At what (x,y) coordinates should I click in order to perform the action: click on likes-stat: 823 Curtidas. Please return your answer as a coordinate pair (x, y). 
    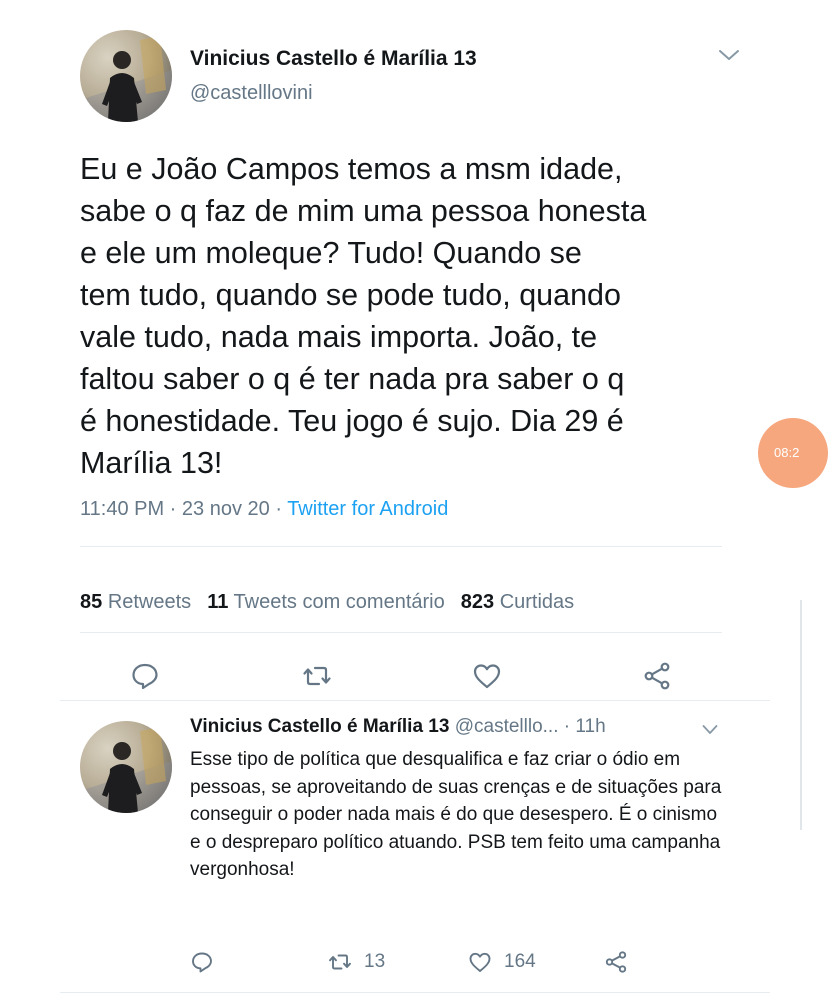
    Looking at the image, I should click on (517, 602).